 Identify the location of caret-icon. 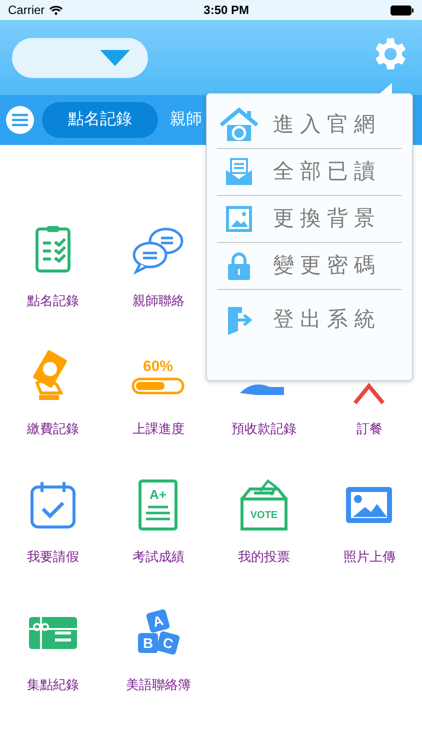
(115, 58).